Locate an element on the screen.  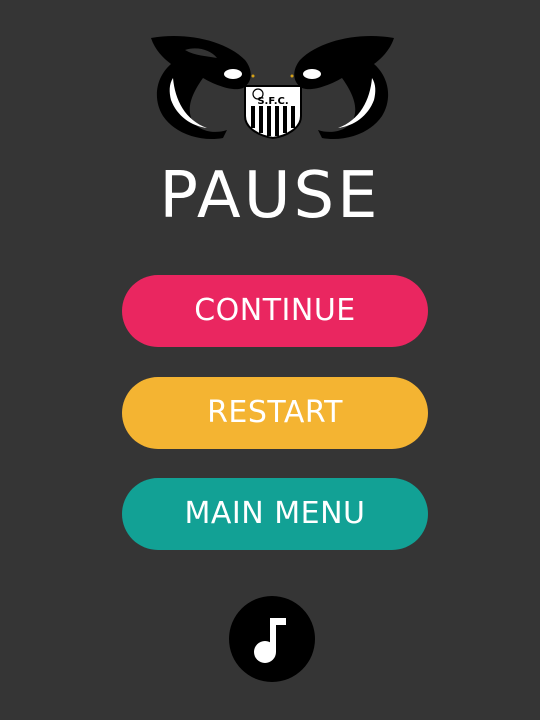
game-logo: S.F.C. is located at coordinates (272, 87).